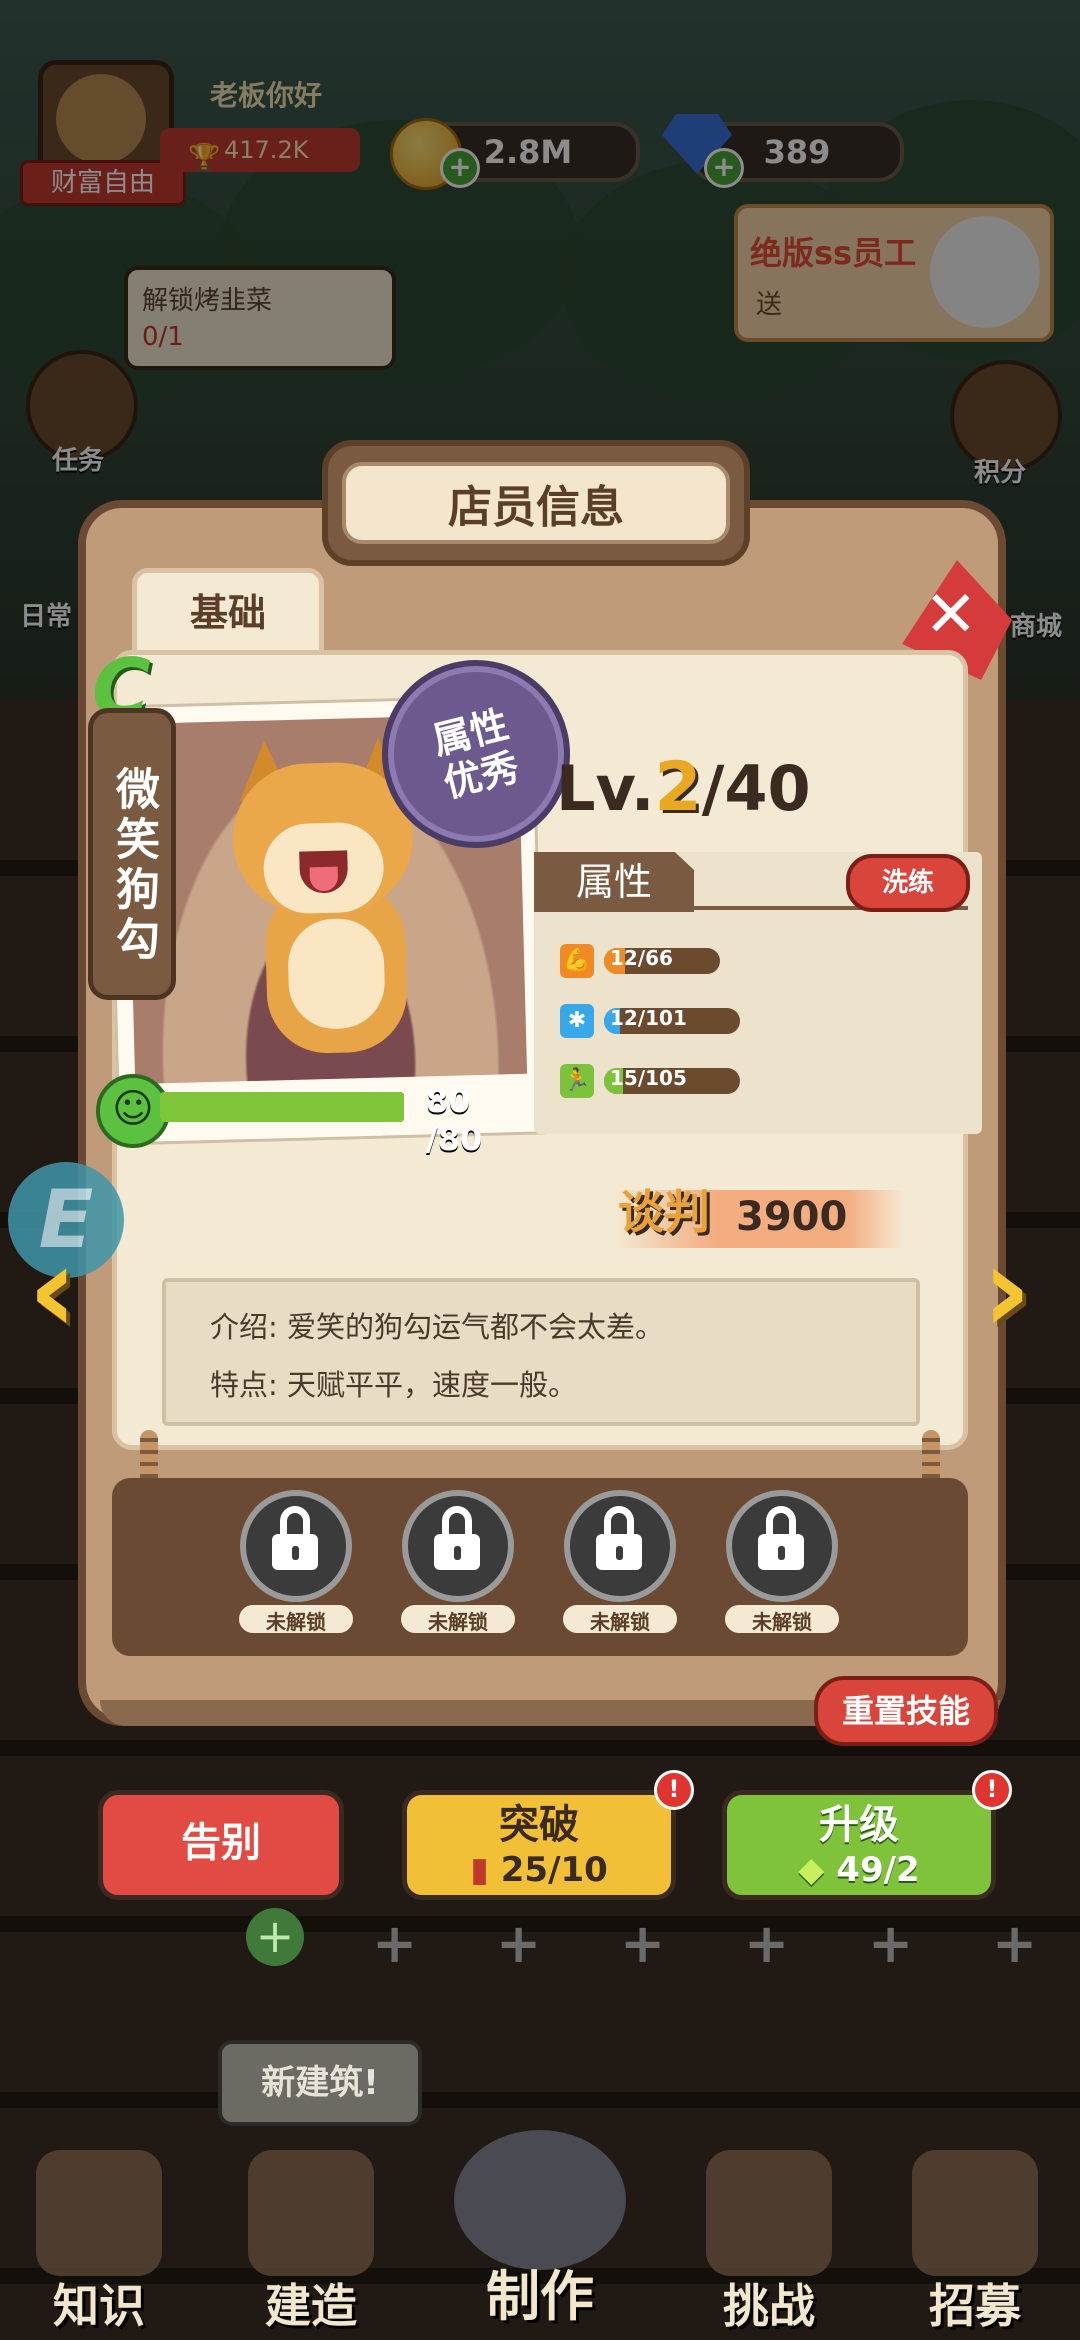 This screenshot has height=2340, width=1080. What do you see at coordinates (648, 1078) in the screenshot?
I see `stat-value: 15/105` at bounding box center [648, 1078].